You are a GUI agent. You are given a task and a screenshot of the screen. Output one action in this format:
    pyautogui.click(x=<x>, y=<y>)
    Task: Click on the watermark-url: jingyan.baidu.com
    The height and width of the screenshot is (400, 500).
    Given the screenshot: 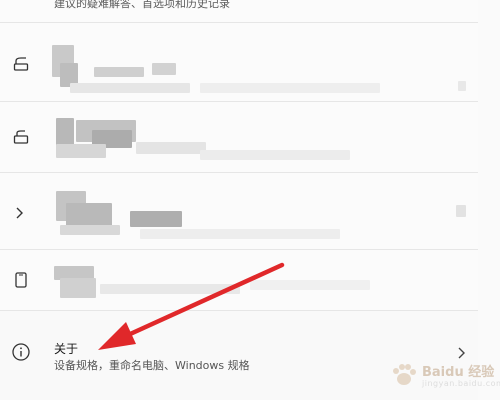 What is the action you would take?
    pyautogui.click(x=461, y=383)
    